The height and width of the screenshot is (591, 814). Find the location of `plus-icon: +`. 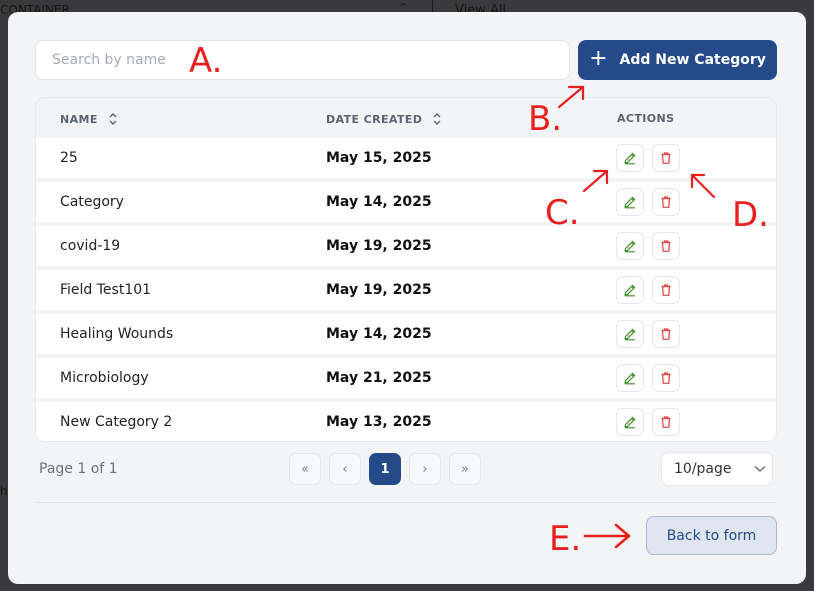

plus-icon: + is located at coordinates (598, 58).